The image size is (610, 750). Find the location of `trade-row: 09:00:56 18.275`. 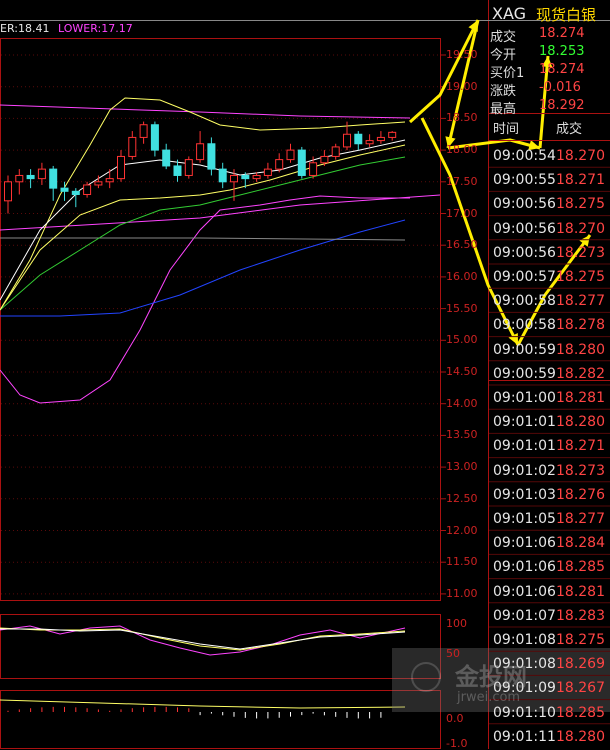

trade-row: 09:00:56 18.275 is located at coordinates (550, 205).